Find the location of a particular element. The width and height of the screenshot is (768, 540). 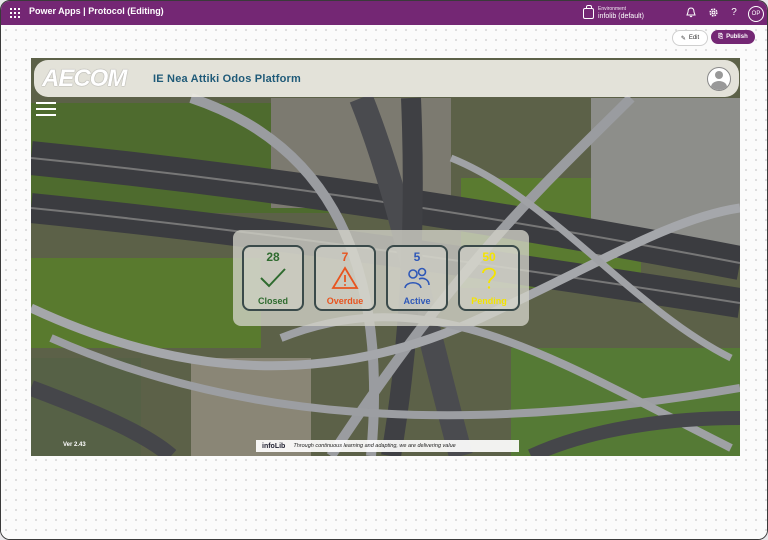

closed-count: 28 is located at coordinates (273, 257).